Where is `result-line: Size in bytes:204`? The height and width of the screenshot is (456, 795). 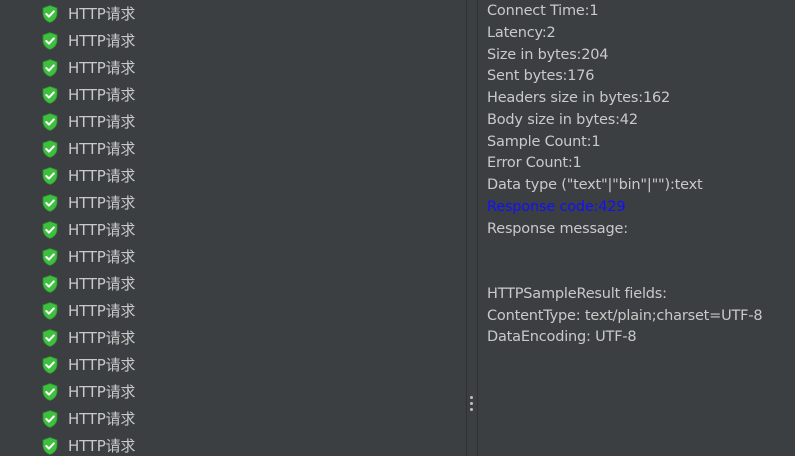
result-line: Size in bytes:204 is located at coordinates (548, 54).